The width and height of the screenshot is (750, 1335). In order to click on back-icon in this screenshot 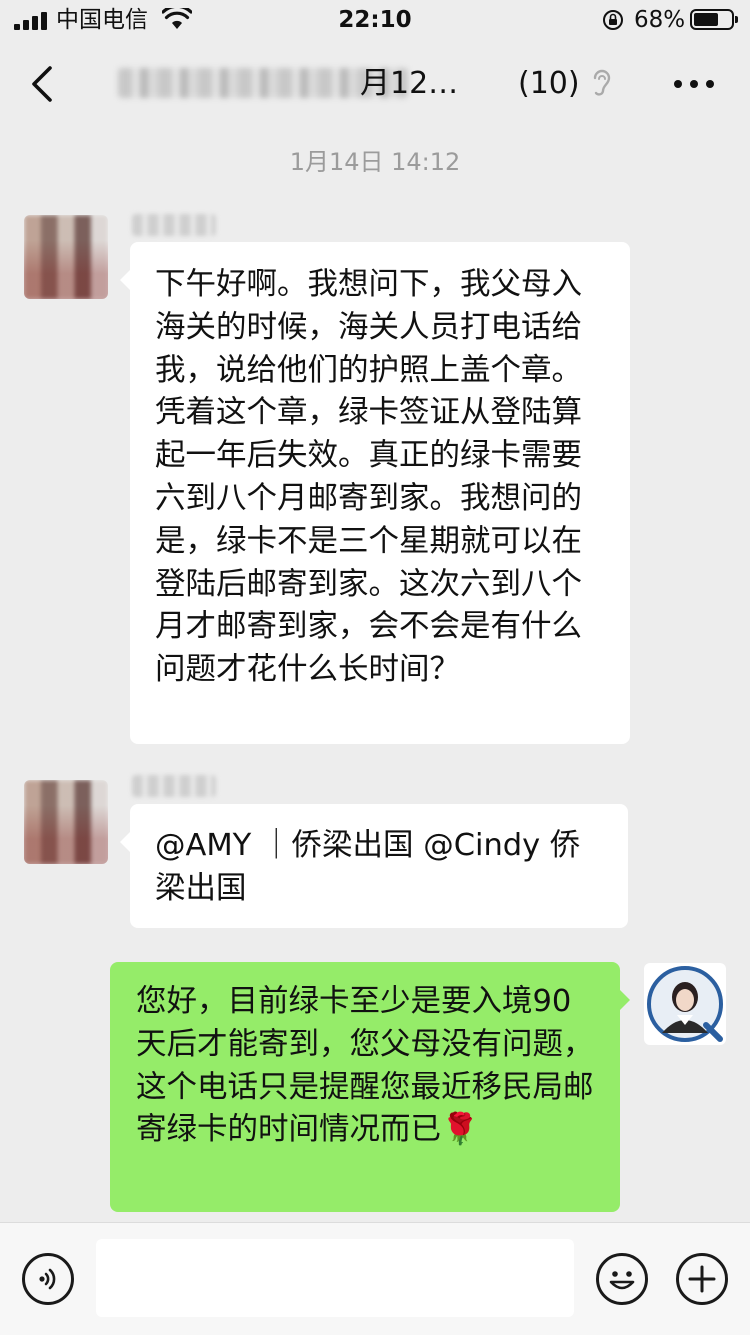, I will do `click(44, 84)`.